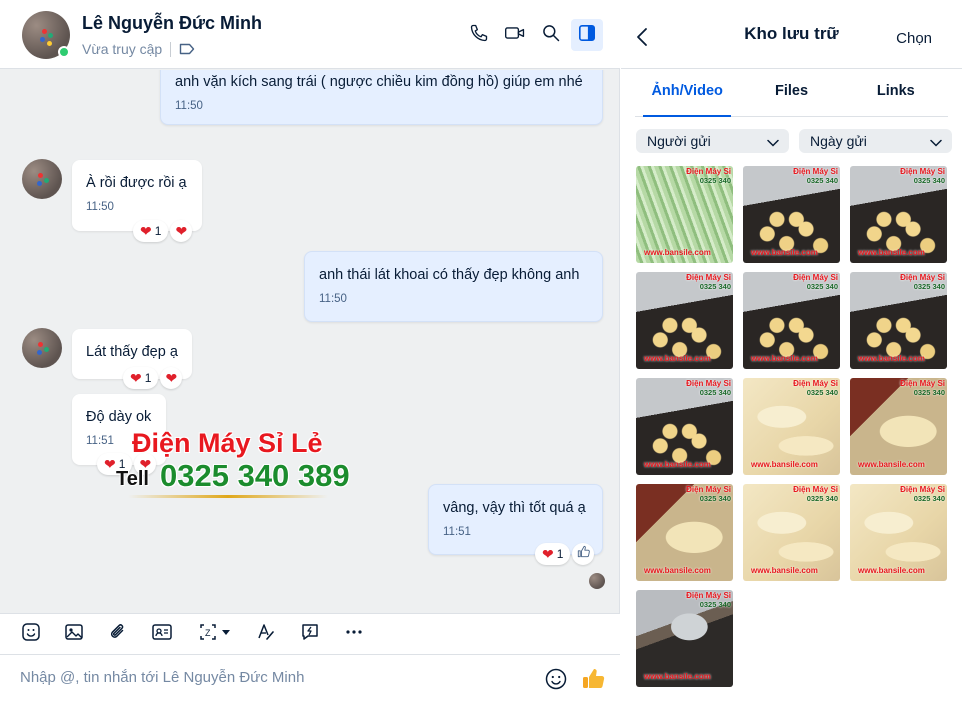 The height and width of the screenshot is (713, 962). I want to click on tag-icon, so click(187, 51).